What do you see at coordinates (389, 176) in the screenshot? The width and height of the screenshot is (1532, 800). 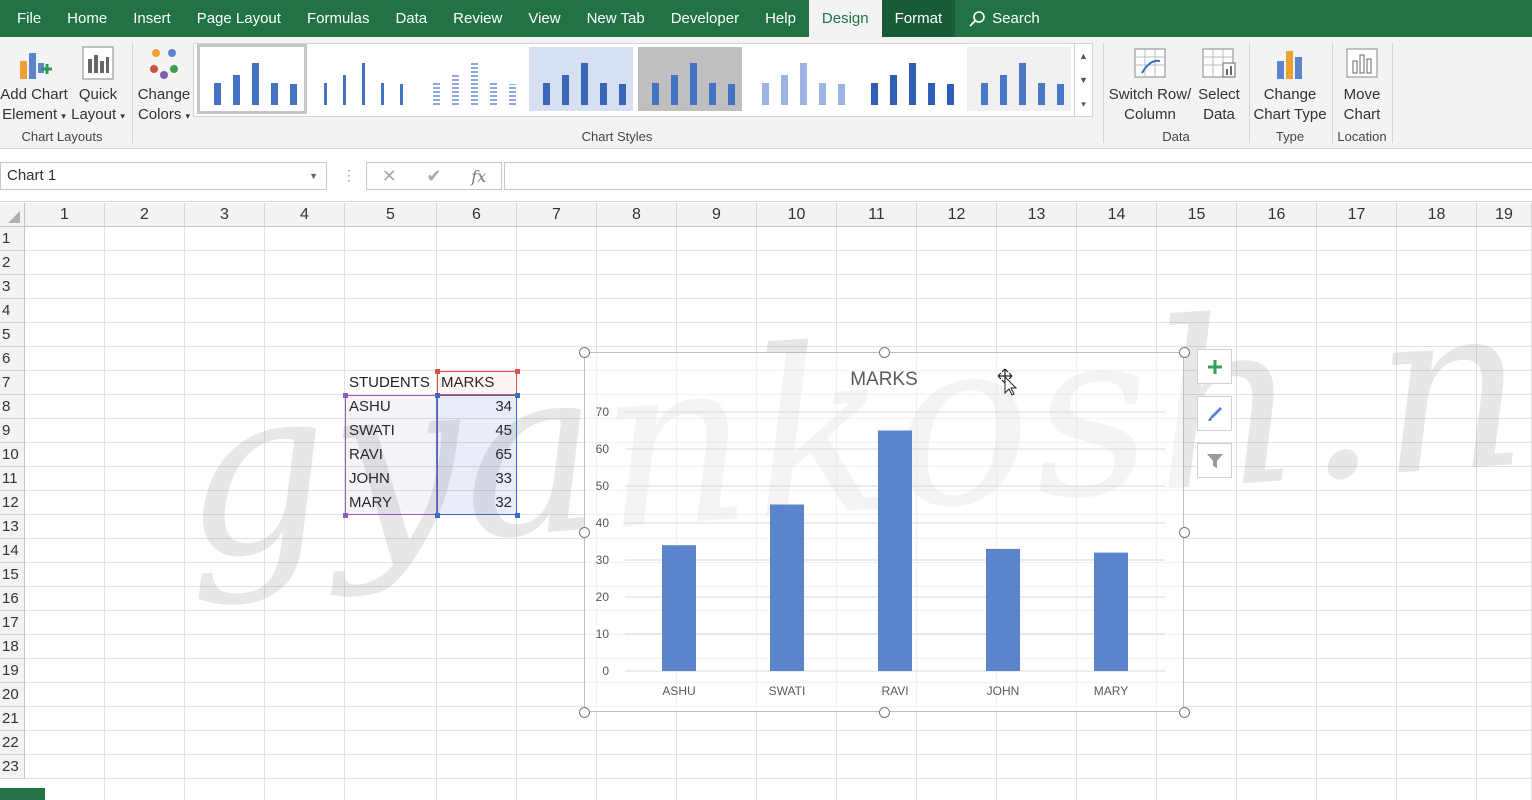 I see `cancel-icon: ✕` at bounding box center [389, 176].